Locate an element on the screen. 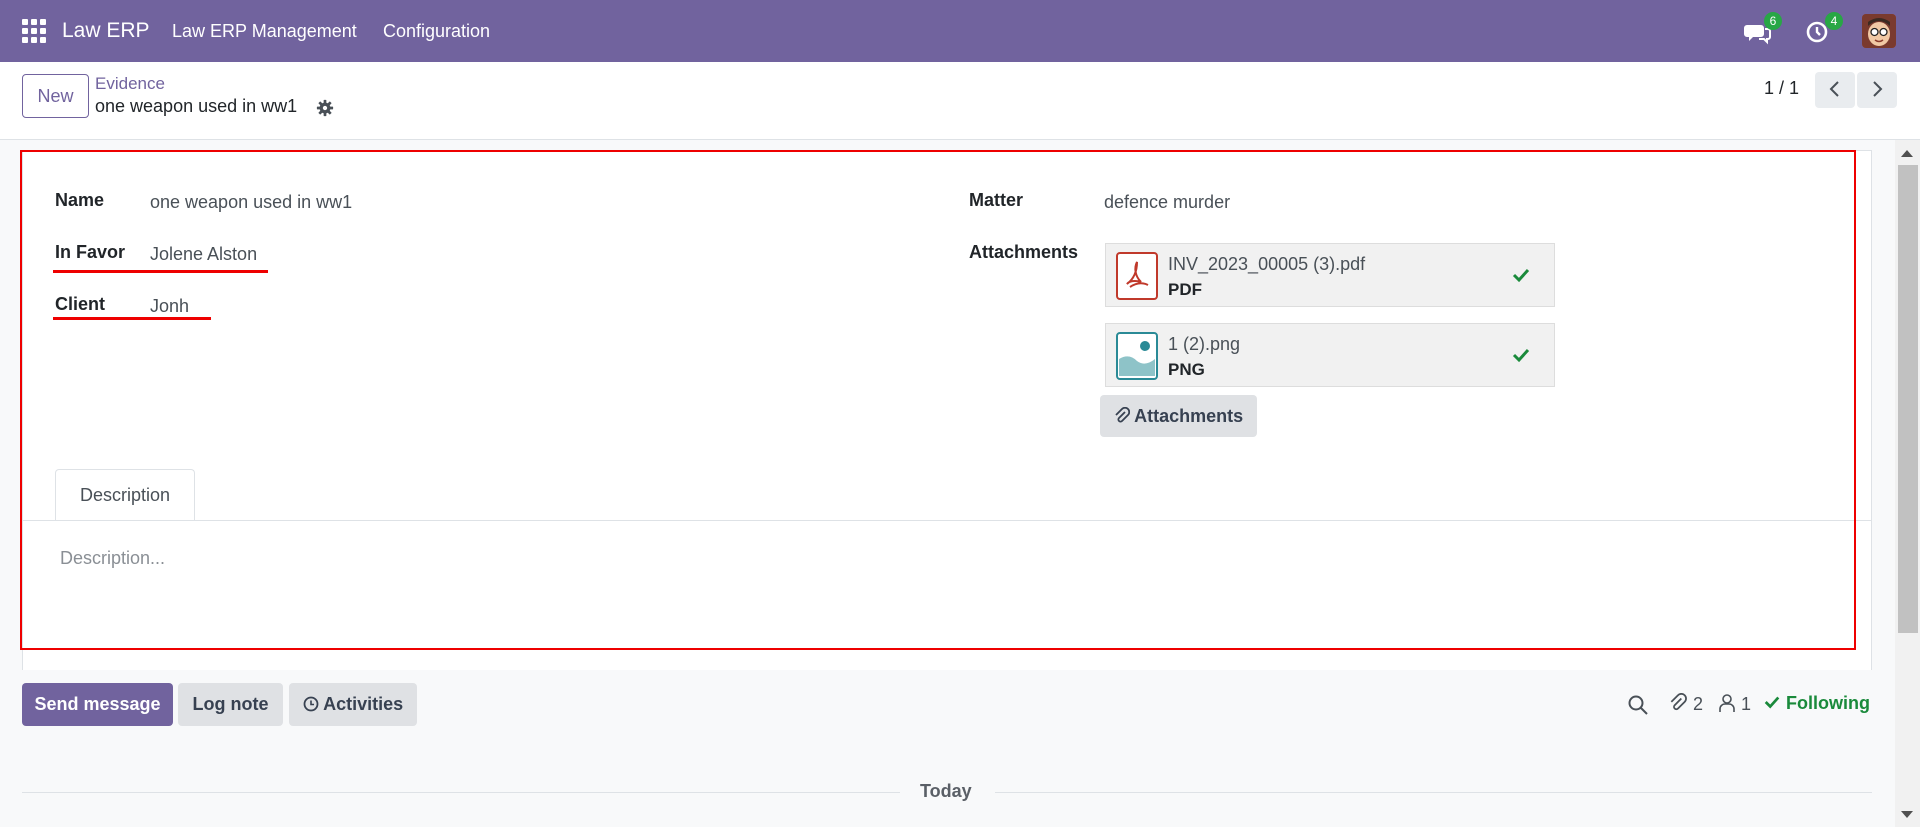 Image resolution: width=1920 pixels, height=827 pixels. followers-button: 1 is located at coordinates (1734, 704).